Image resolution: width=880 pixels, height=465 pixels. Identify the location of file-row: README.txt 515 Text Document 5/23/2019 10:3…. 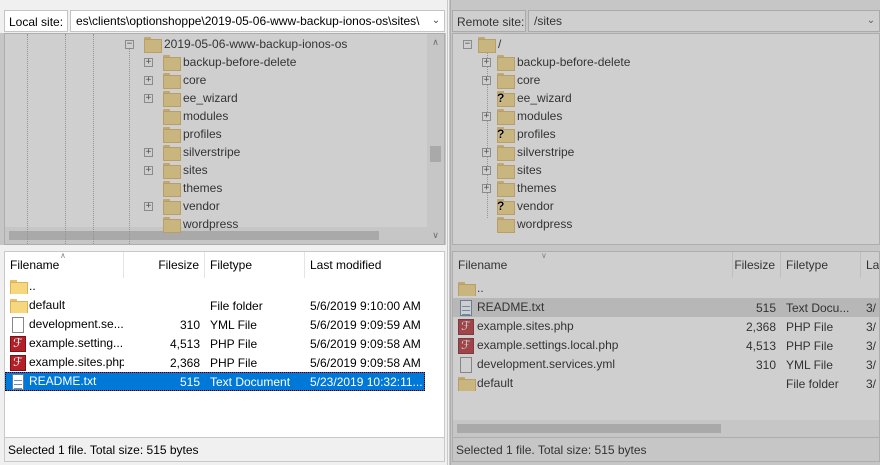
(215, 381).